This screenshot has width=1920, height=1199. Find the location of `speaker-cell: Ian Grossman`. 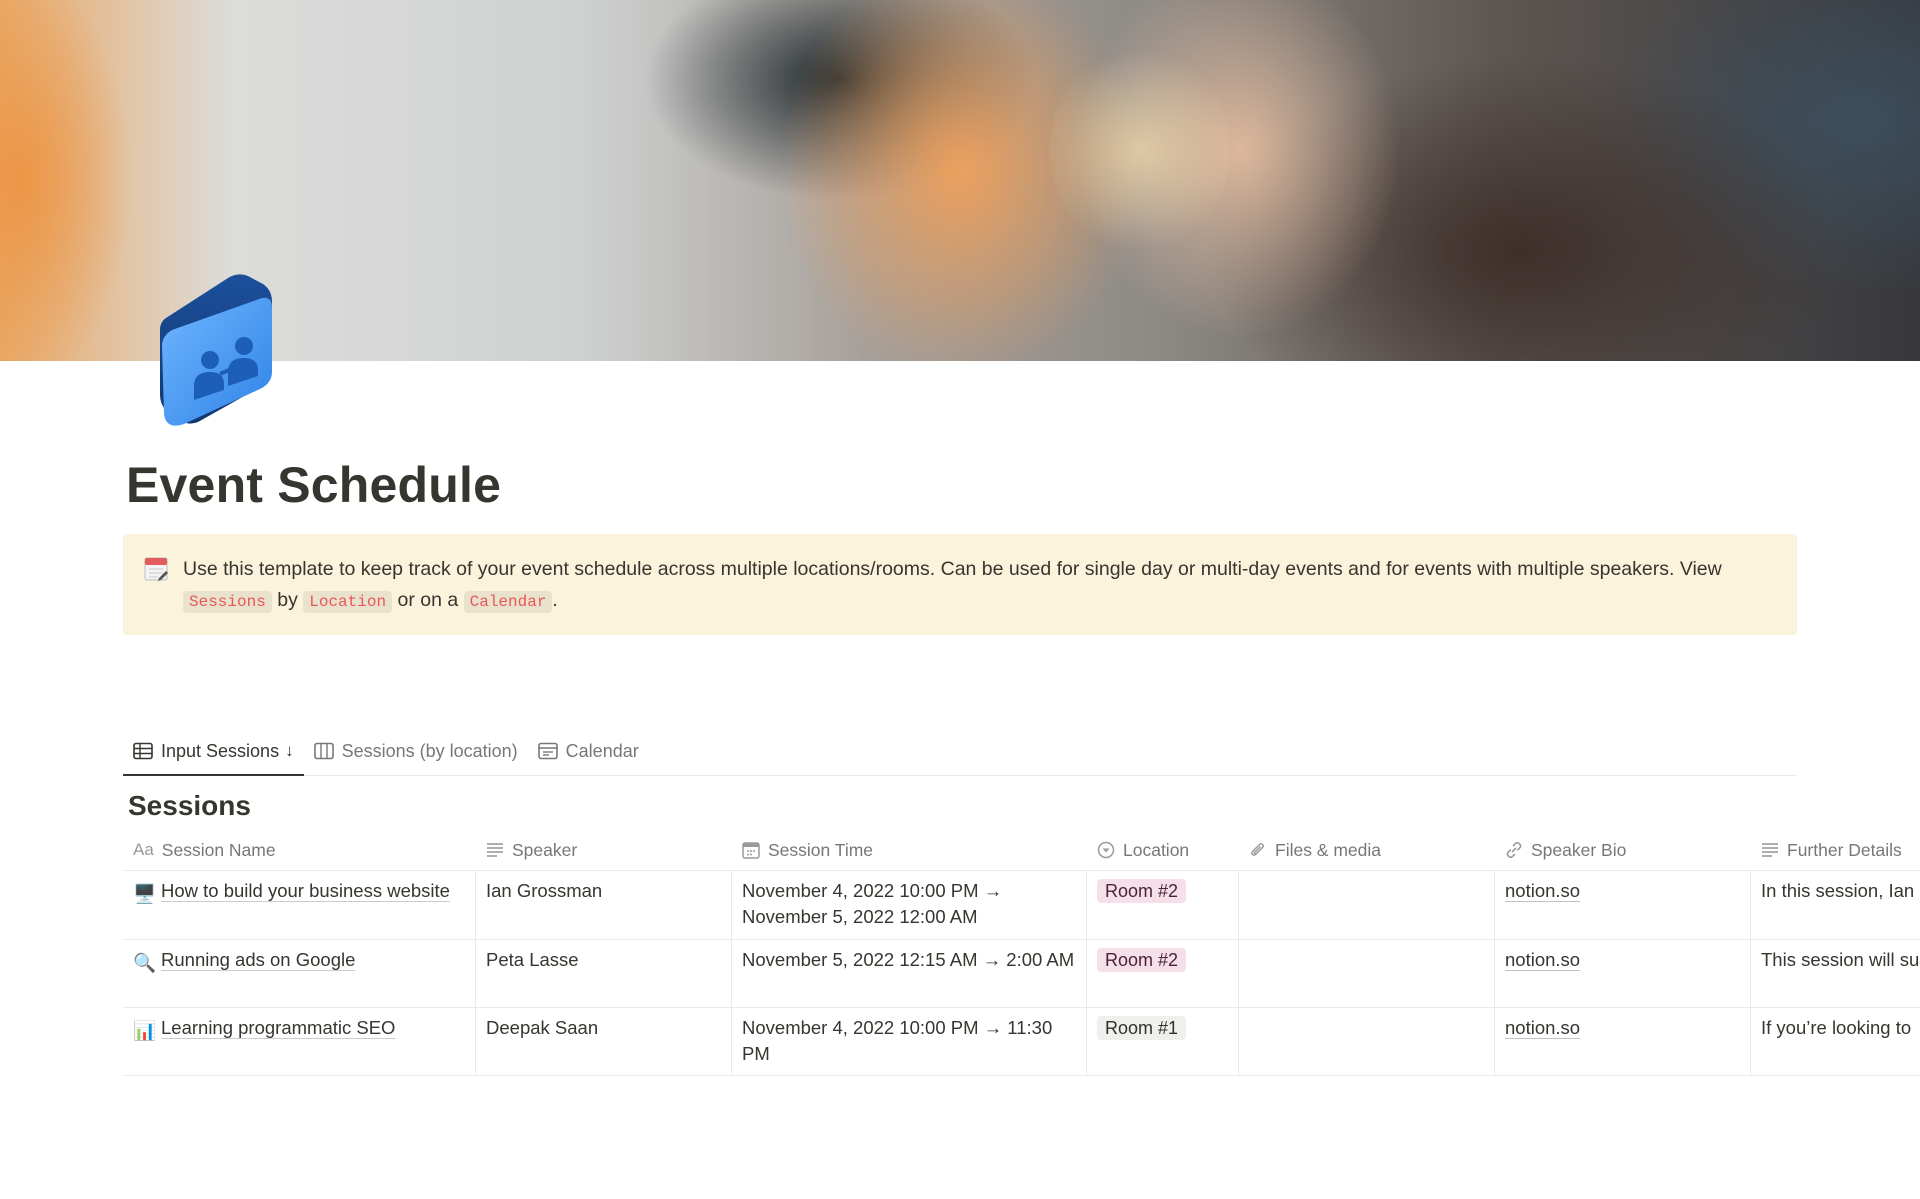

speaker-cell: Ian Grossman is located at coordinates (604, 905).